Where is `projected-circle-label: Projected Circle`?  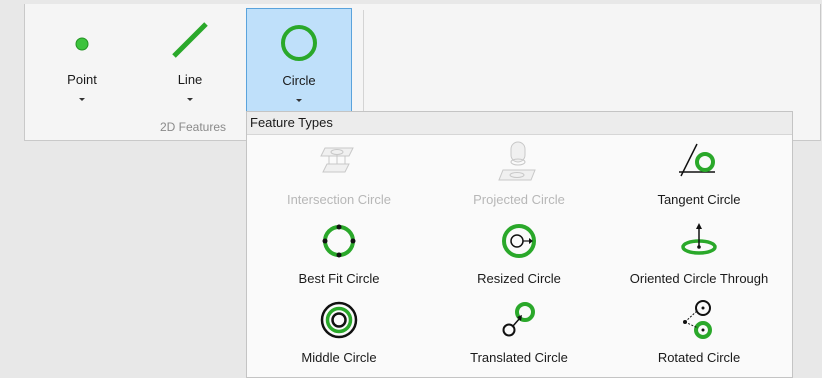
projected-circle-label: Projected Circle is located at coordinates (519, 199).